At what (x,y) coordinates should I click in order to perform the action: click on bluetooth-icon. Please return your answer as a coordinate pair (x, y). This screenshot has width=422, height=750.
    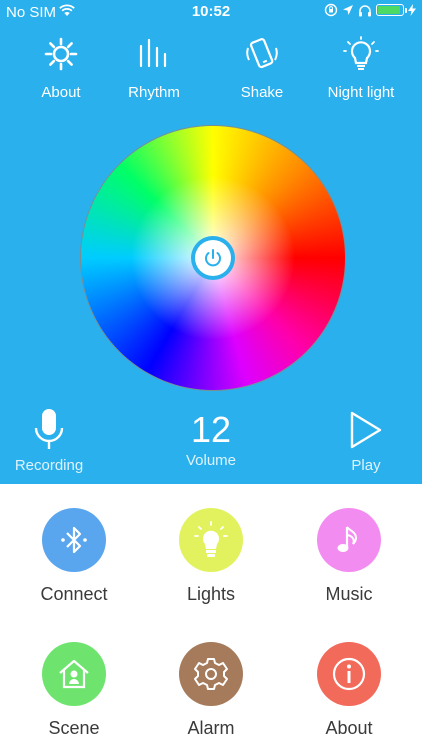
    Looking at the image, I should click on (74, 540).